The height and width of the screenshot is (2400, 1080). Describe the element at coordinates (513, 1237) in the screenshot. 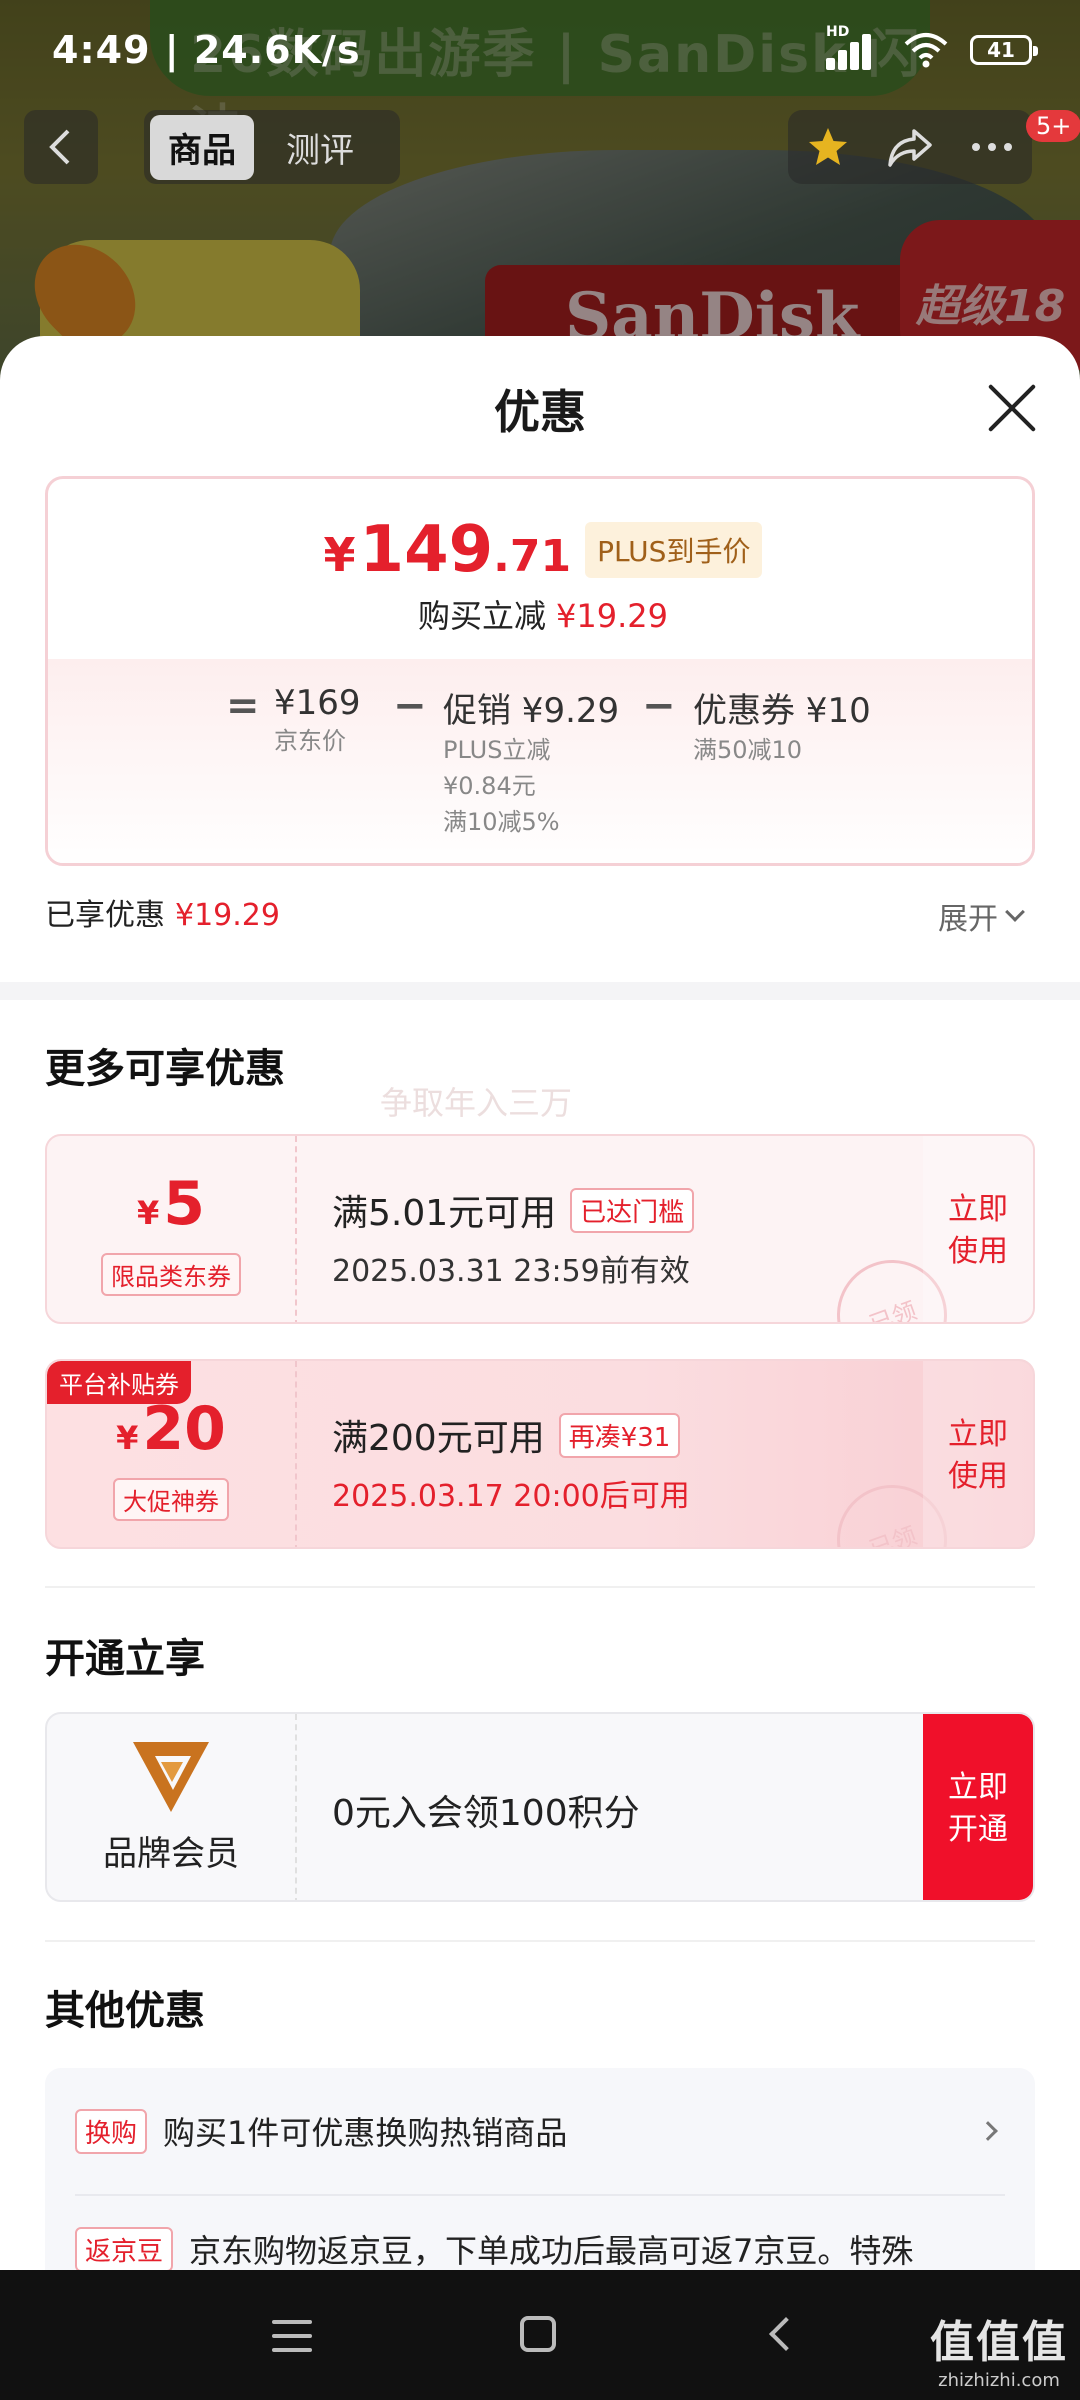

I see `coupon-info: 满5.01元可用 已达门槛 2025.03.31 23:59前有效` at that location.